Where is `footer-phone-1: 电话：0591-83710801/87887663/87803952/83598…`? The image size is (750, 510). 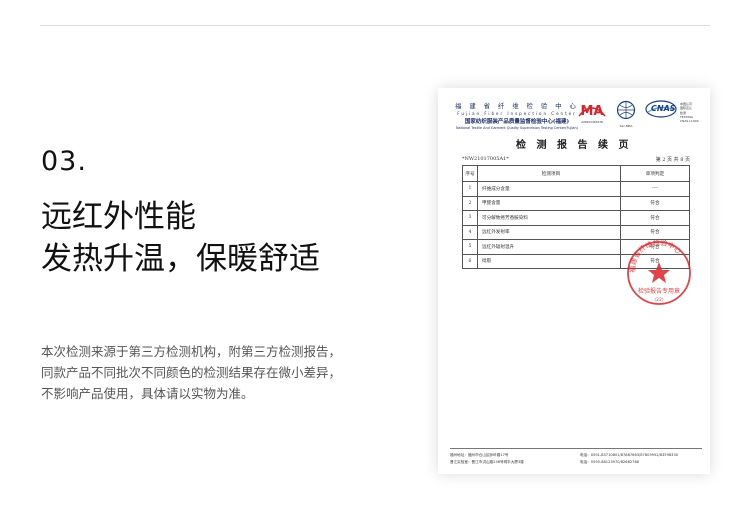
footer-phone-1: 电话：0591-83710801/87887663/87803952/83598… is located at coordinates (629, 454).